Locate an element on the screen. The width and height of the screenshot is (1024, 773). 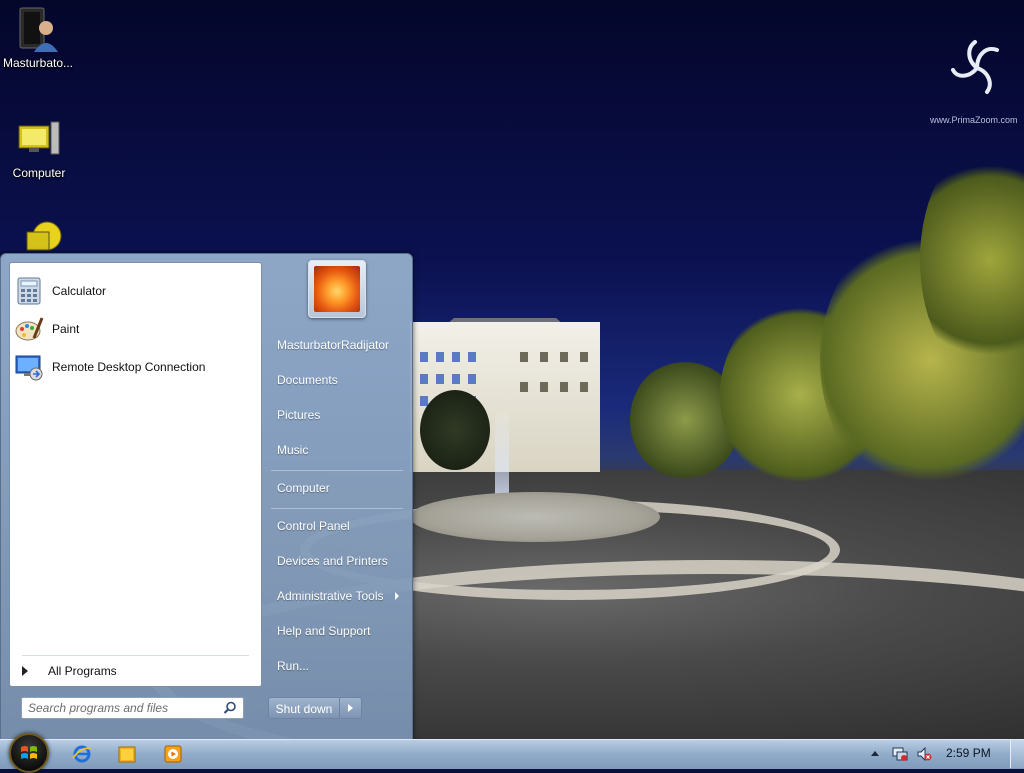
computer-icon is located at coordinates (39, 140).